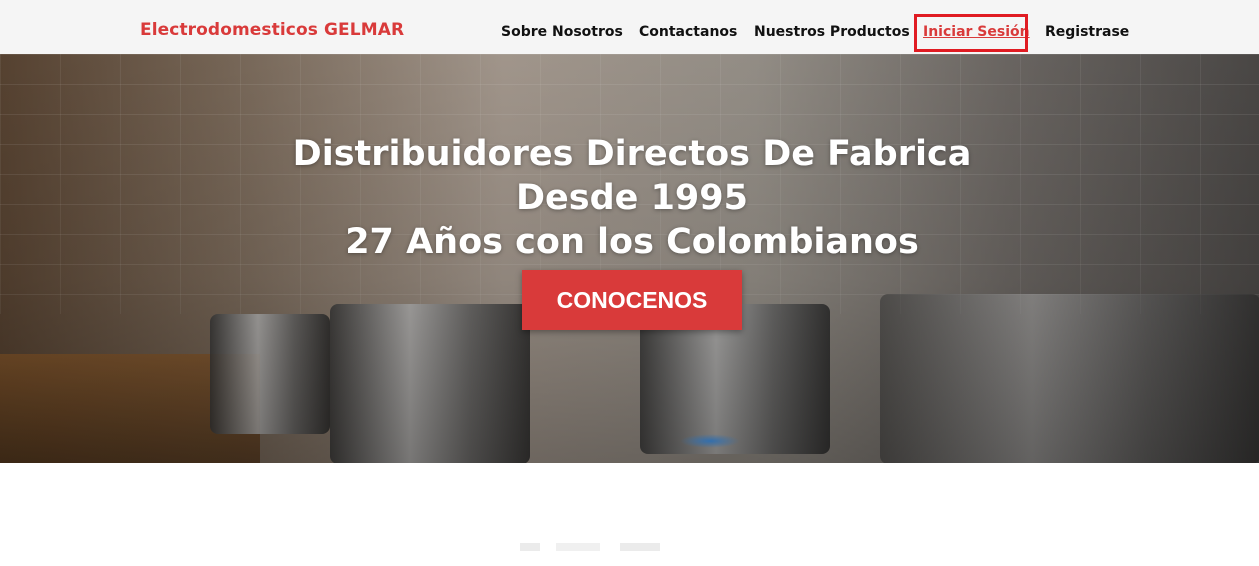  Describe the element at coordinates (632, 154) in the screenshot. I see `hero-title-line-1: Distribuidores Directos De Fabrica` at that location.